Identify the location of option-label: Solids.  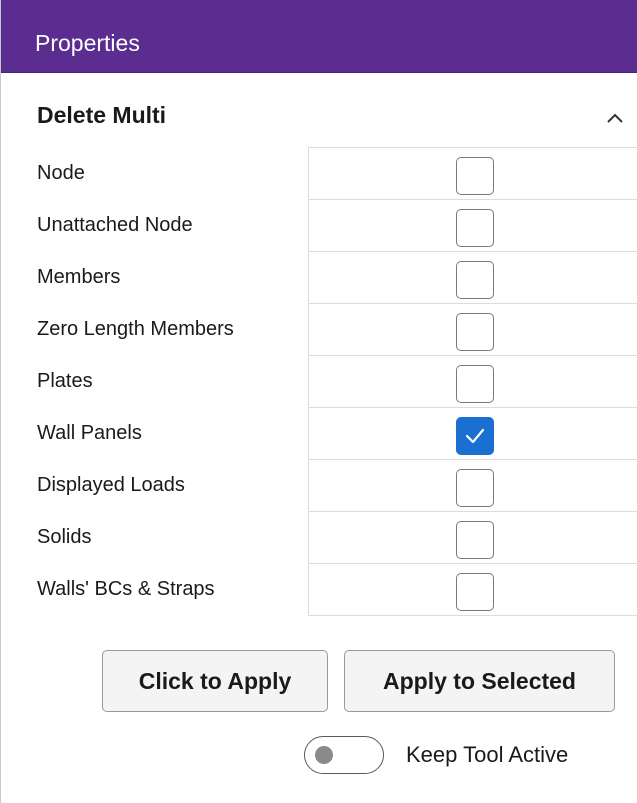
(64, 537).